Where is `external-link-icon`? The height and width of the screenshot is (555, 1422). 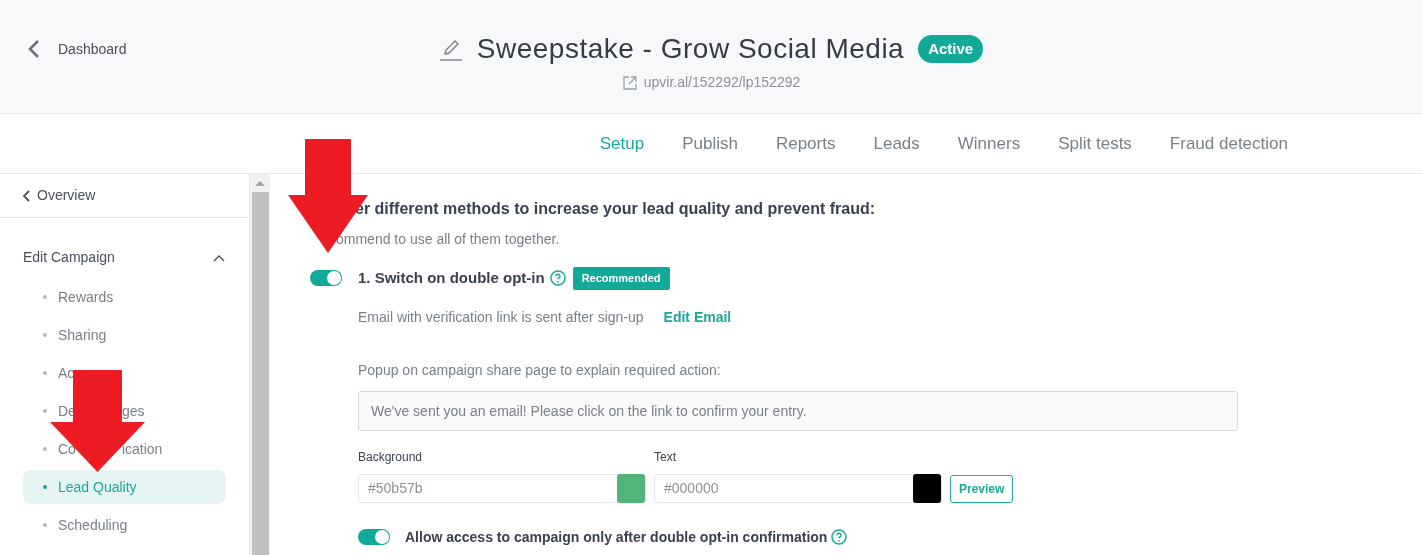
external-link-icon is located at coordinates (629, 82).